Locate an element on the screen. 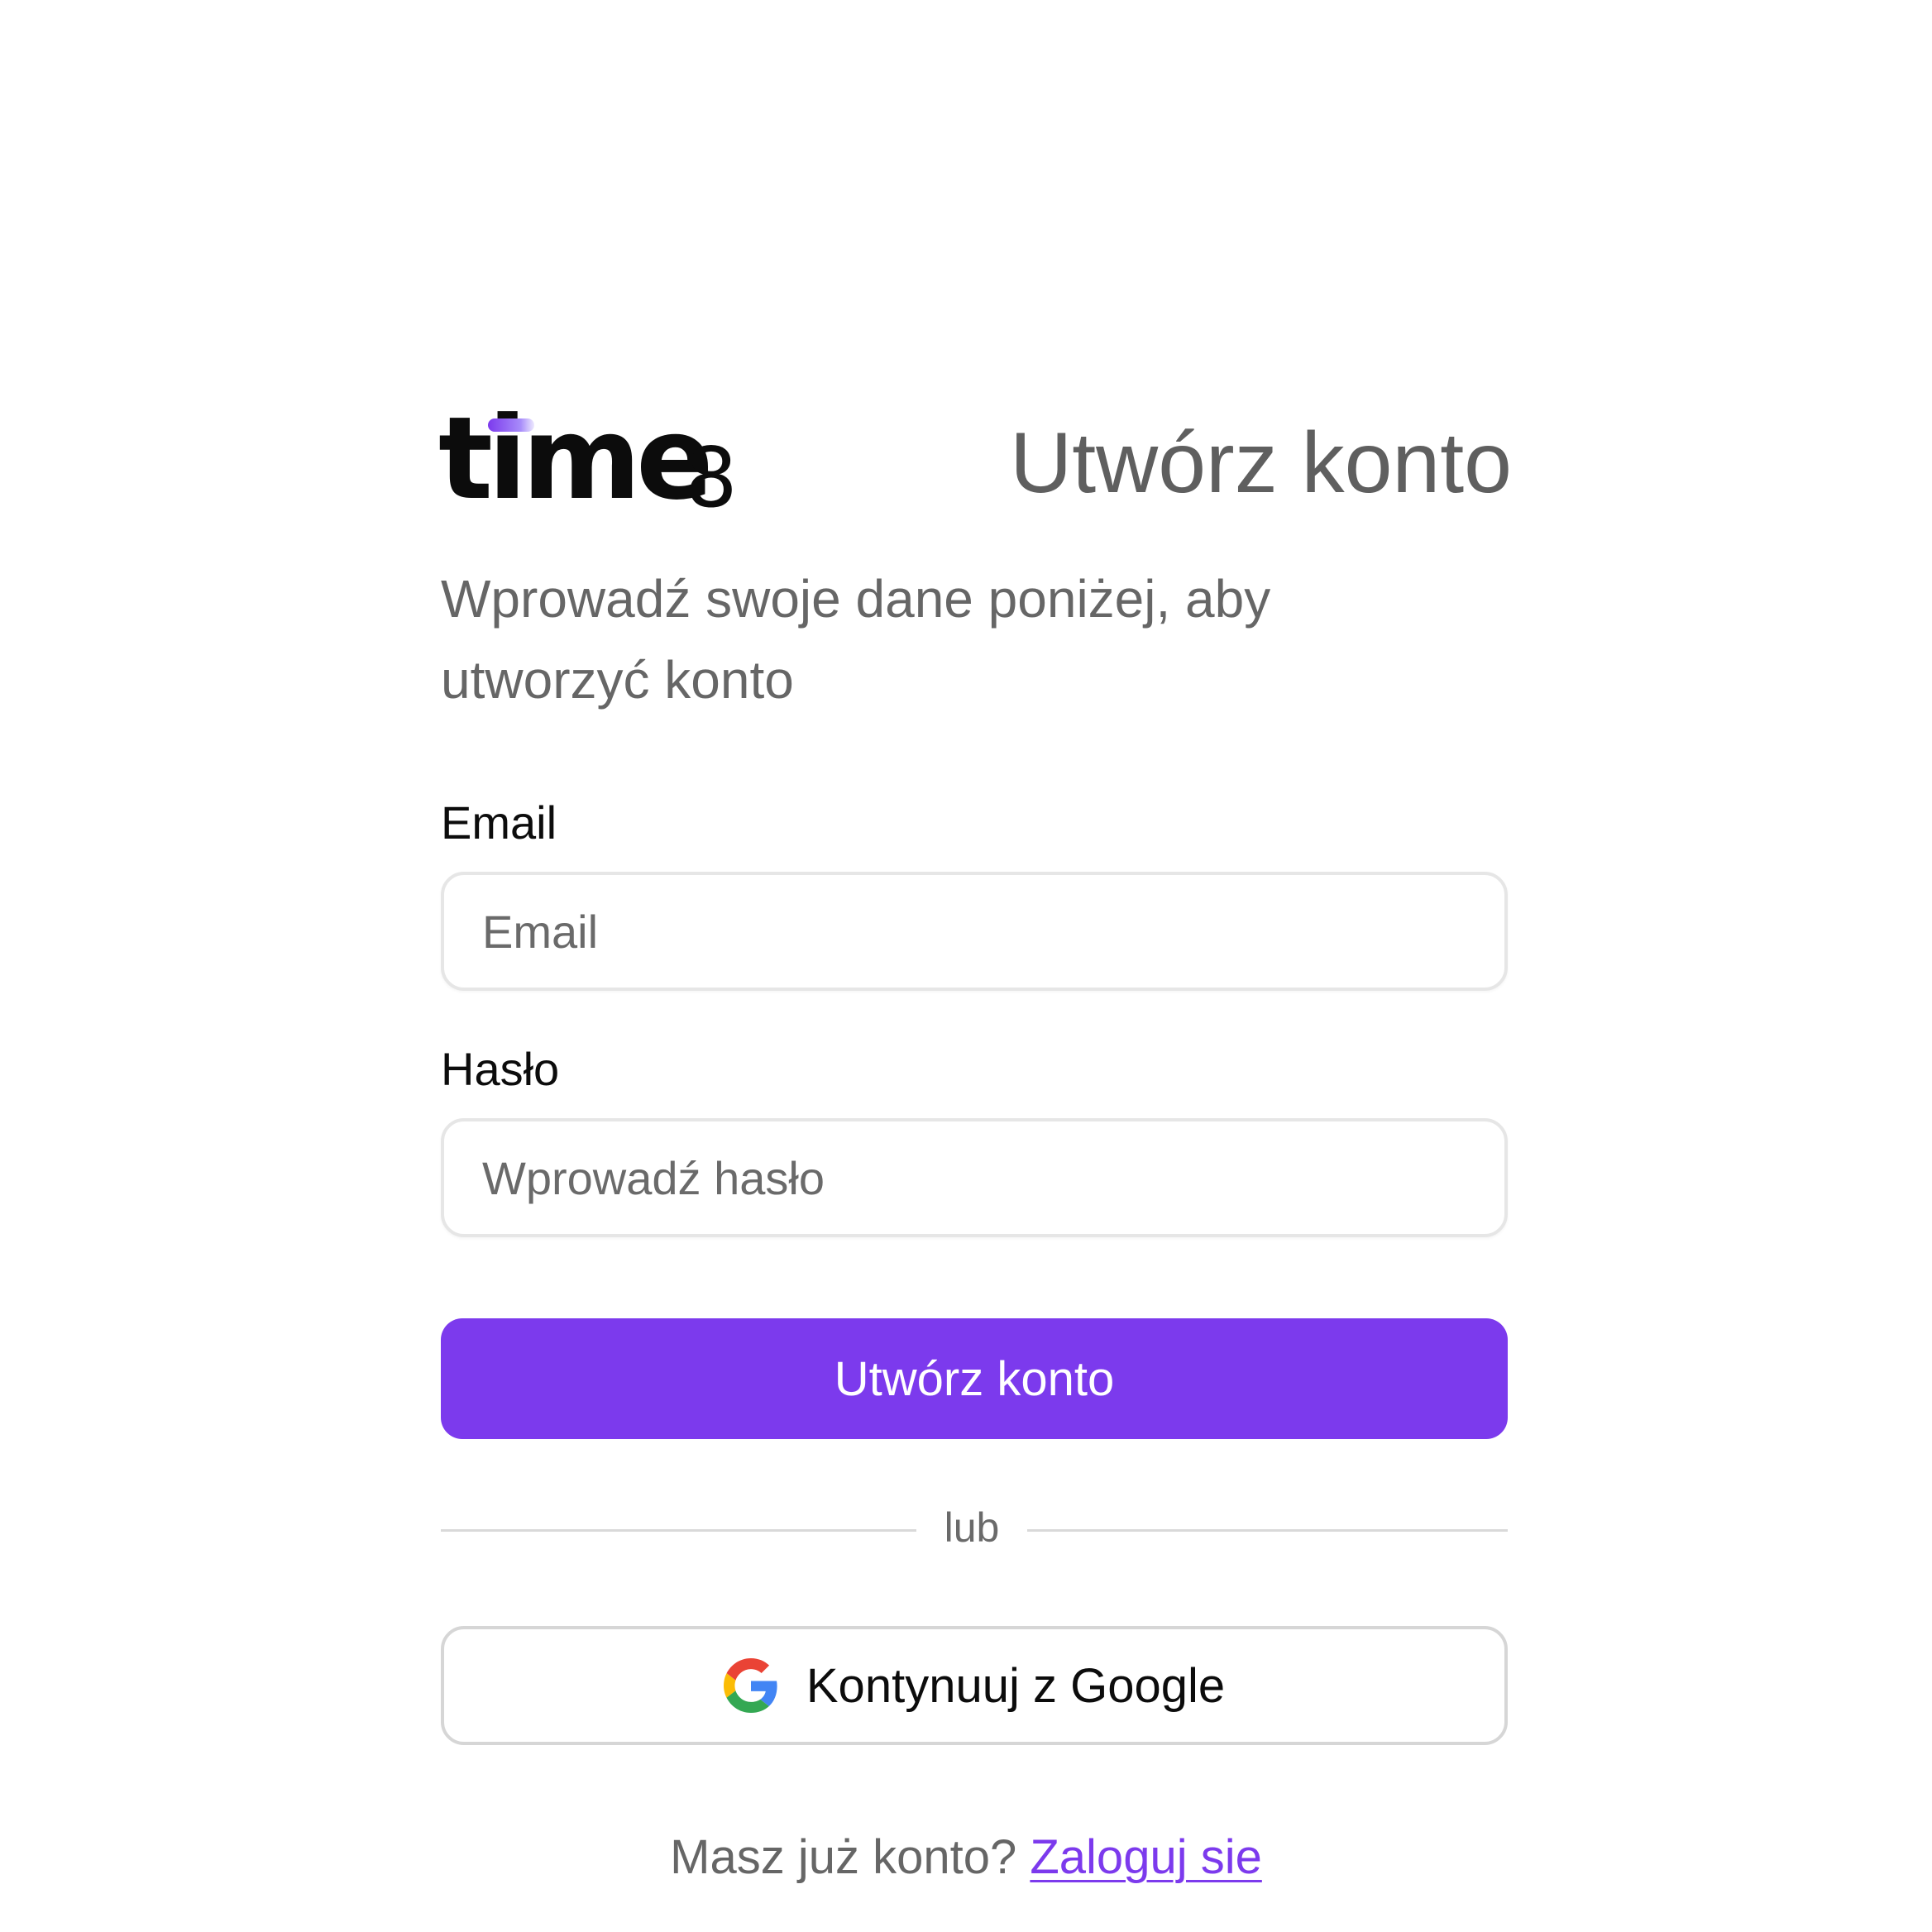 Image resolution: width=1932 pixels, height=1932 pixels. login-link: Zaloguj sie is located at coordinates (1145, 1857).